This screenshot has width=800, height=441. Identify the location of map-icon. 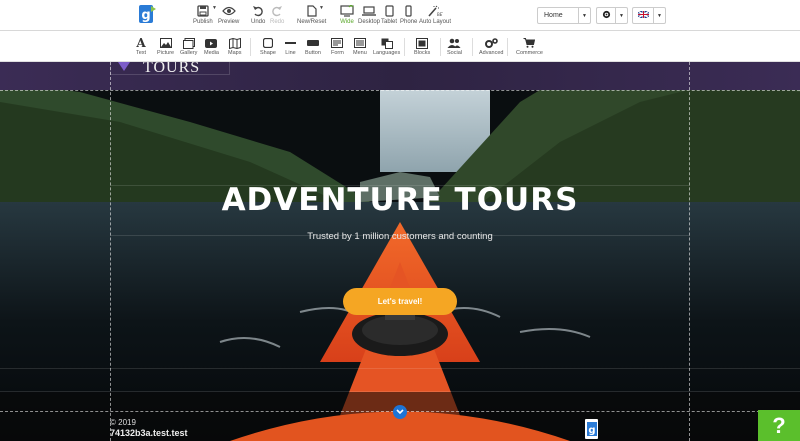
(234, 43).